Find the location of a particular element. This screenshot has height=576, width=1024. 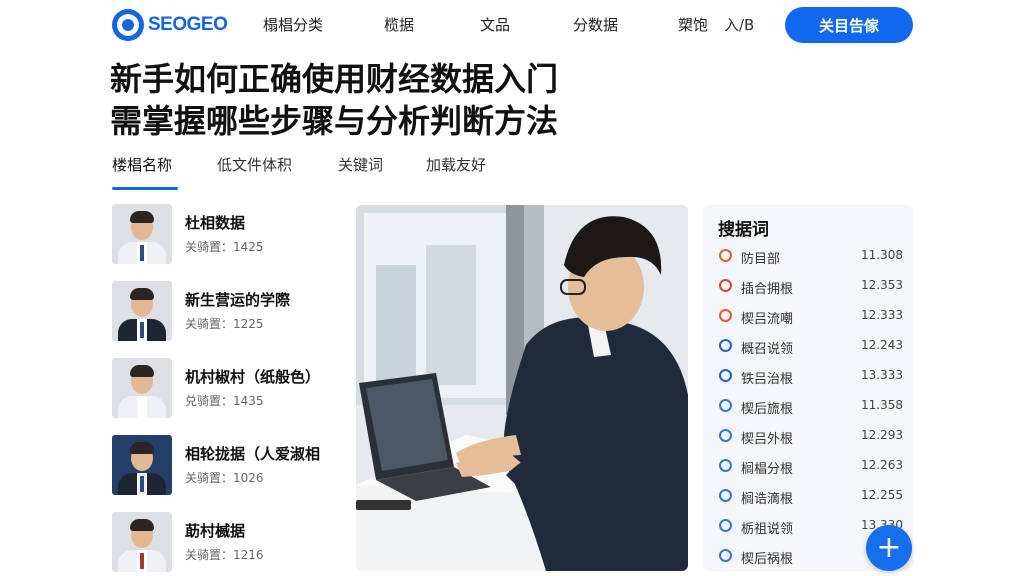

panel-title: 搜据词 is located at coordinates (743, 230).